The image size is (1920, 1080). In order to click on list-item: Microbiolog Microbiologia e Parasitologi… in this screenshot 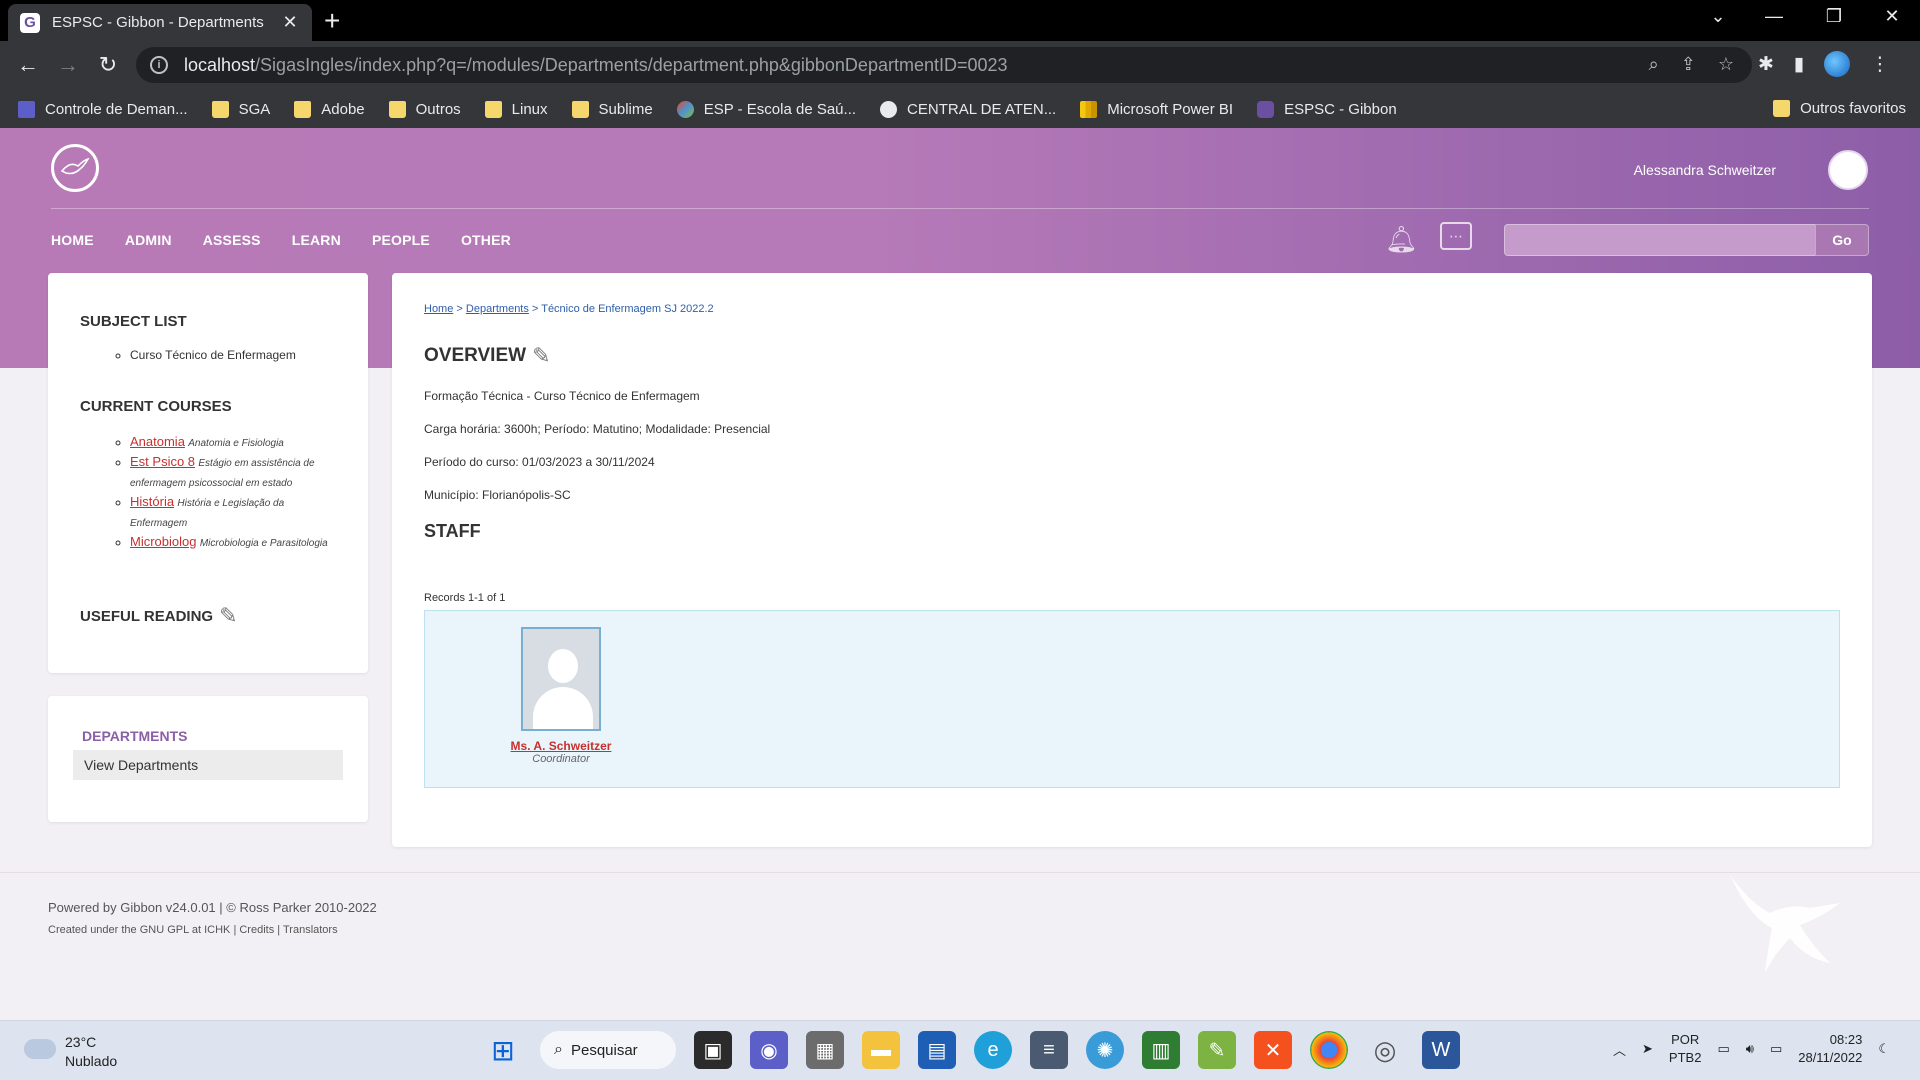, I will do `click(233, 543)`.